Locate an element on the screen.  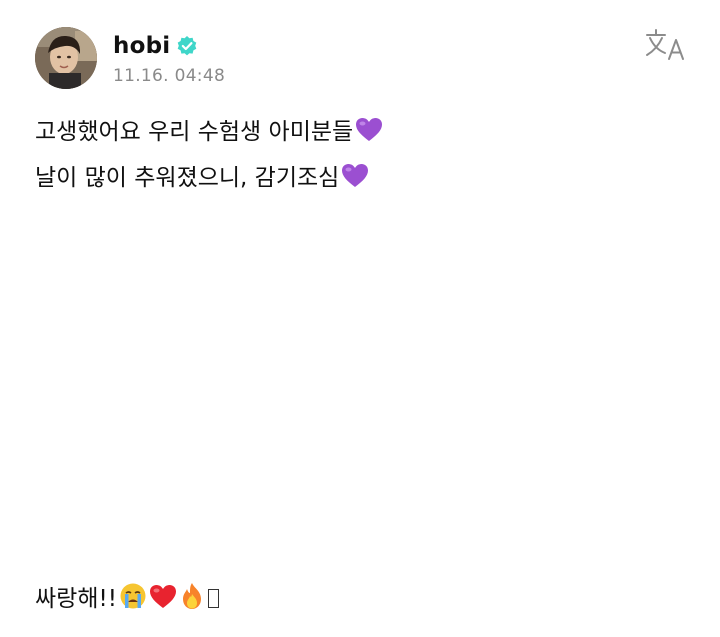
crying-face-icon is located at coordinates (133, 603).